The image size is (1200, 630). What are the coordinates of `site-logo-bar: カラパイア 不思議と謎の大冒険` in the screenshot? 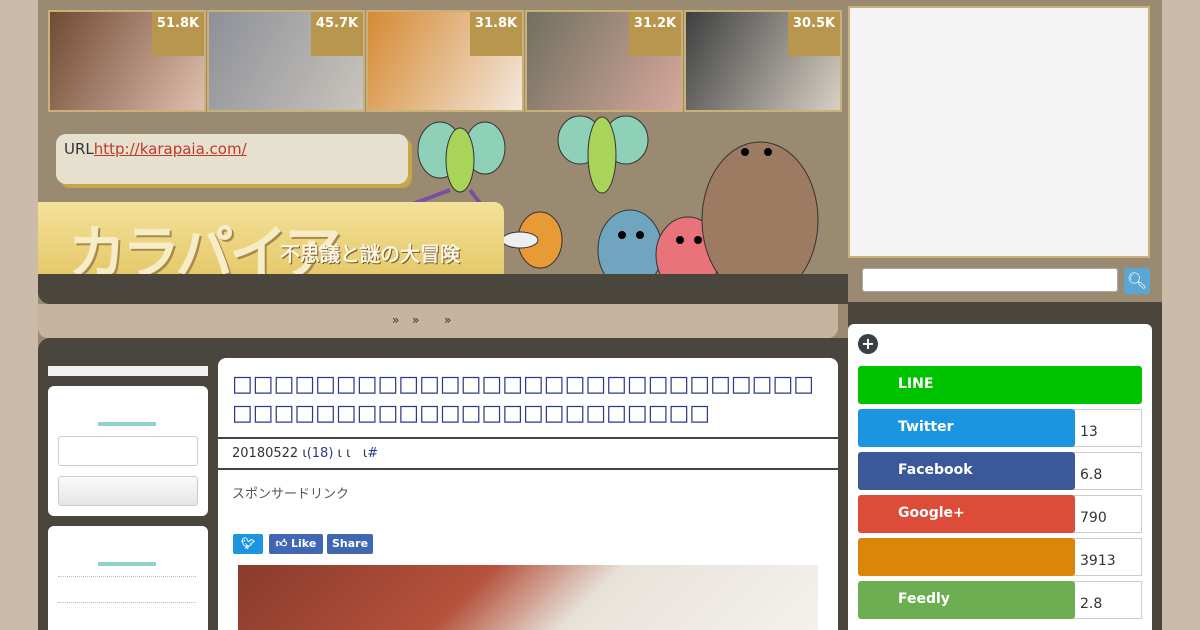 It's located at (271, 244).